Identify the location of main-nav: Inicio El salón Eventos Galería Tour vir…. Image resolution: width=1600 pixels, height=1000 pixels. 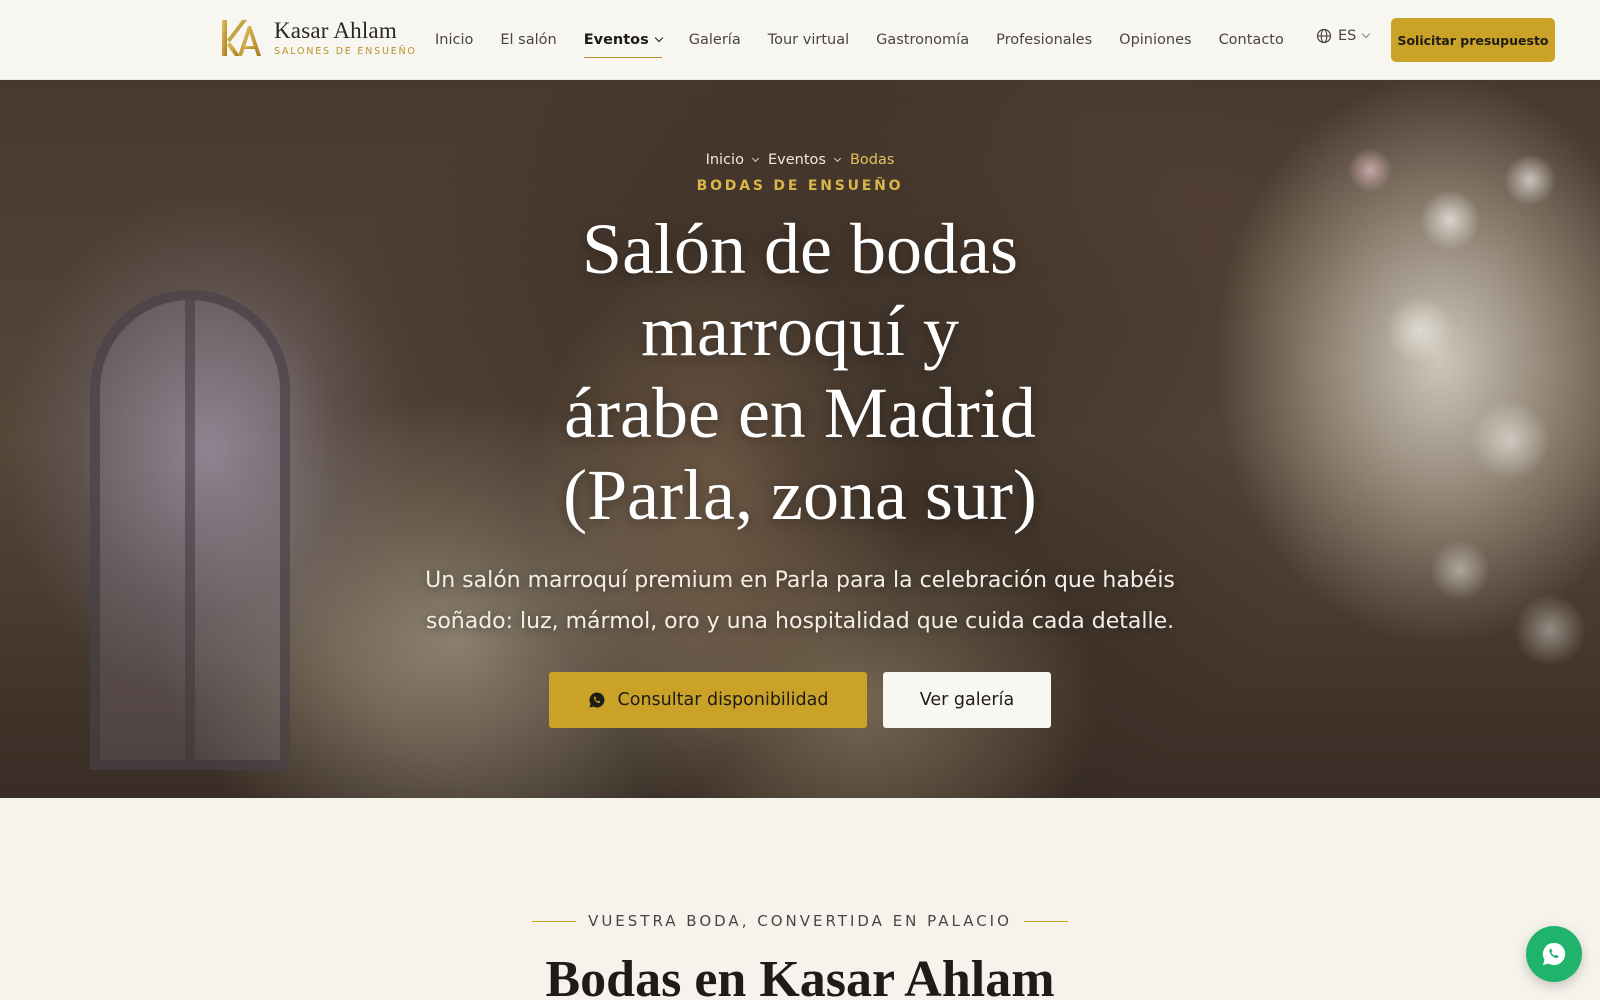
(873, 40).